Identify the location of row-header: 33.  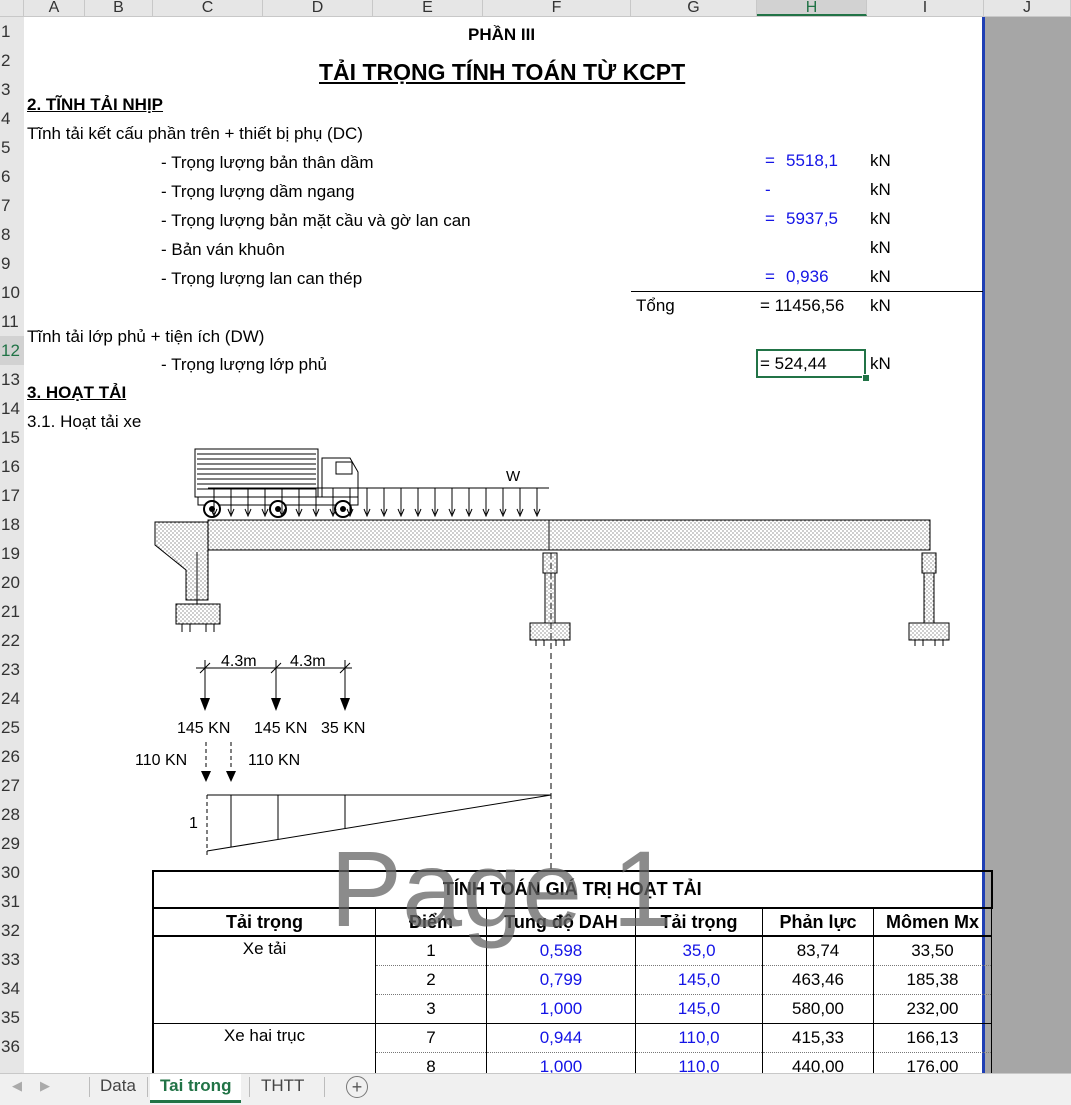
(12, 959).